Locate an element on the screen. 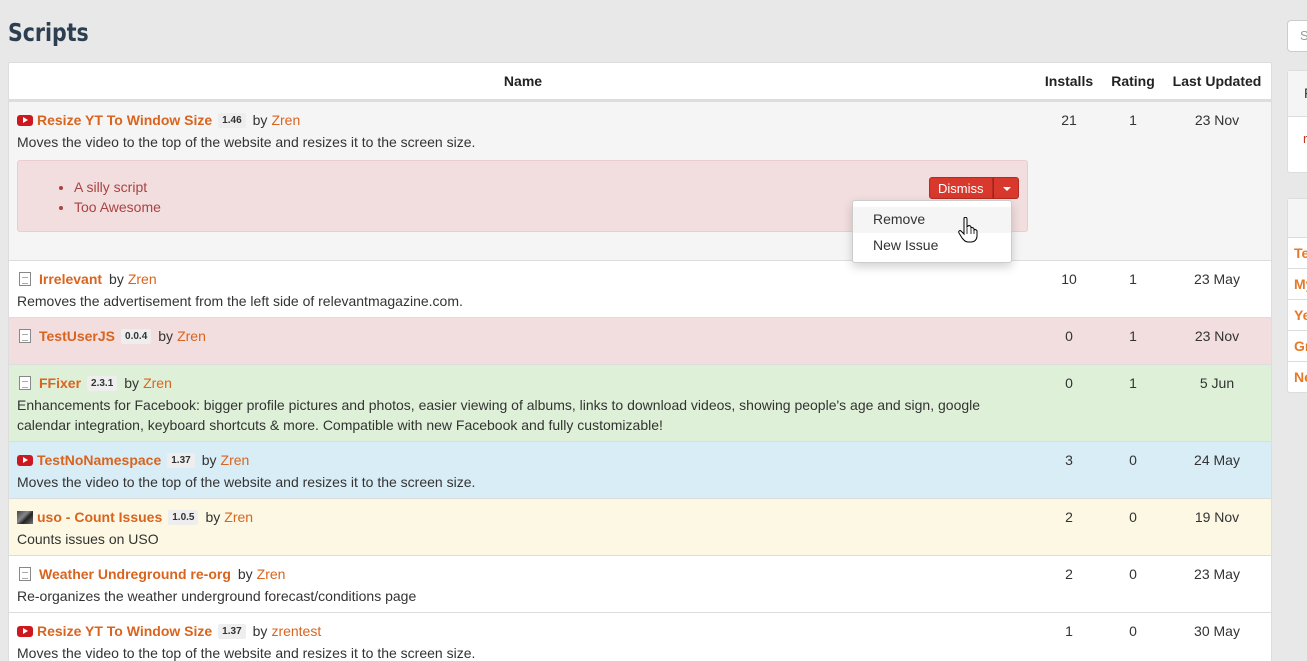  installs-count: 1 is located at coordinates (1069, 631).